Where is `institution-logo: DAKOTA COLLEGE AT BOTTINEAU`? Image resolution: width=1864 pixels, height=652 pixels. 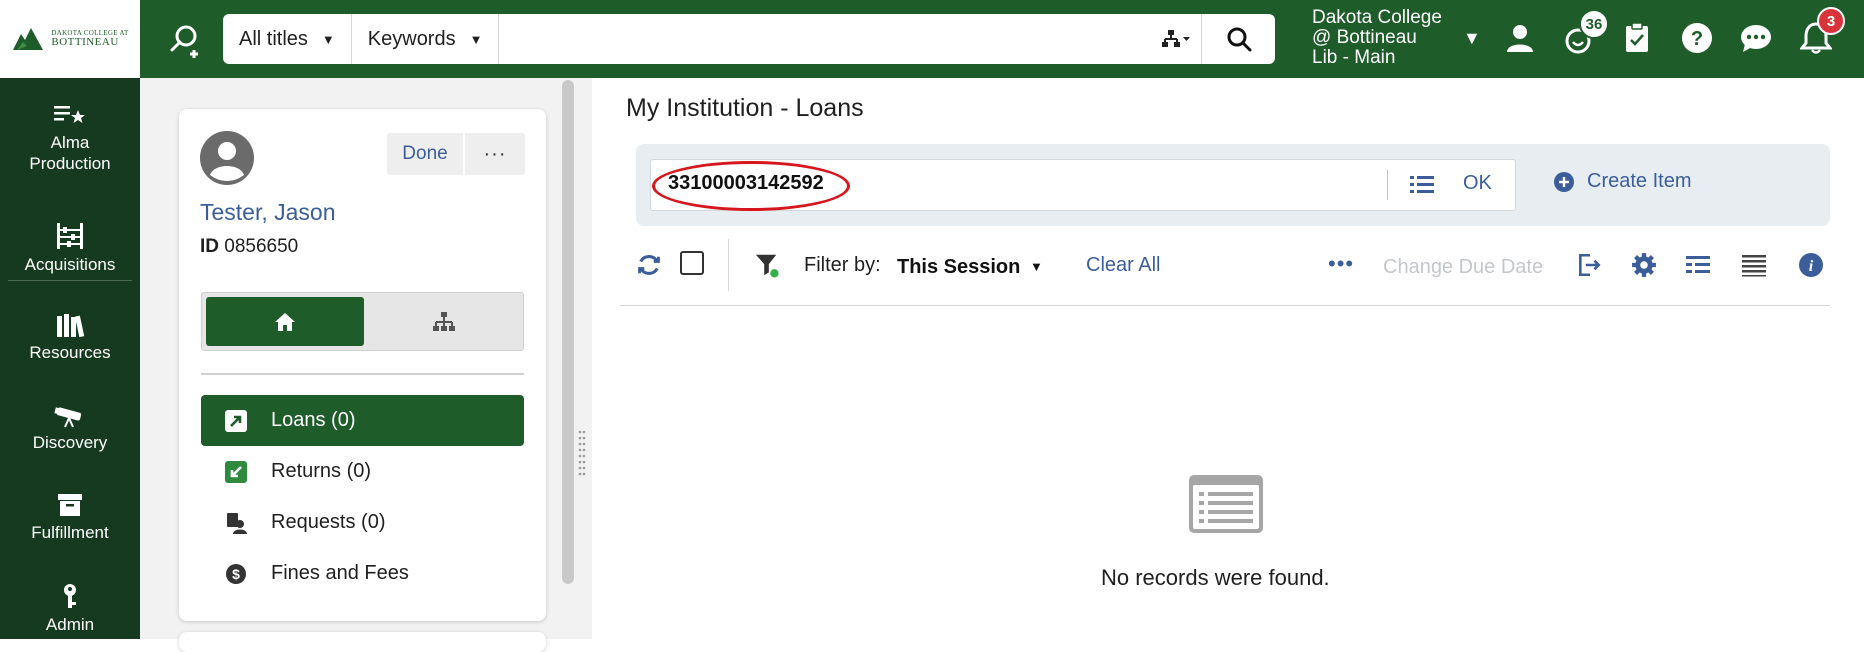
institution-logo: DAKOTA COLLEGE AT BOTTINEAU is located at coordinates (70, 39).